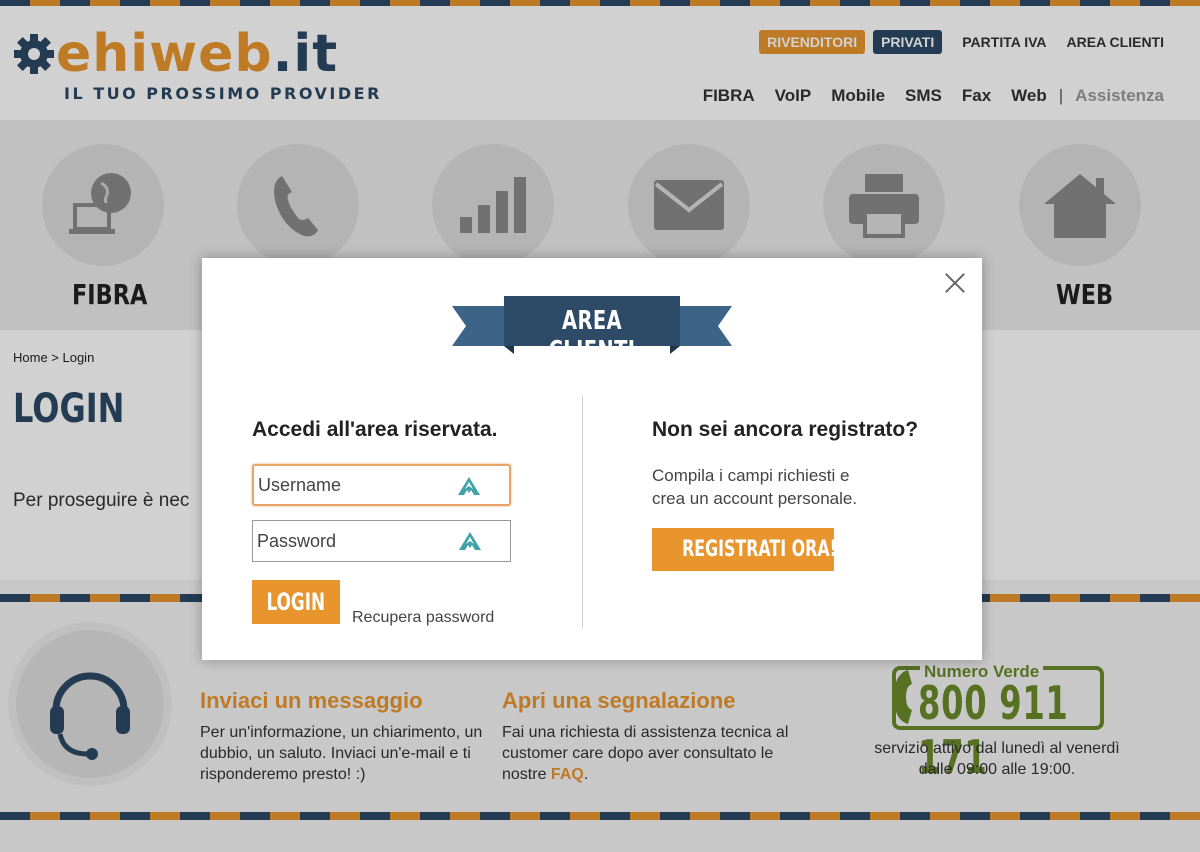 Image resolution: width=1200 pixels, height=852 pixels. What do you see at coordinates (744, 549) in the screenshot?
I see `register-button: REGISTRATI ORA!` at bounding box center [744, 549].